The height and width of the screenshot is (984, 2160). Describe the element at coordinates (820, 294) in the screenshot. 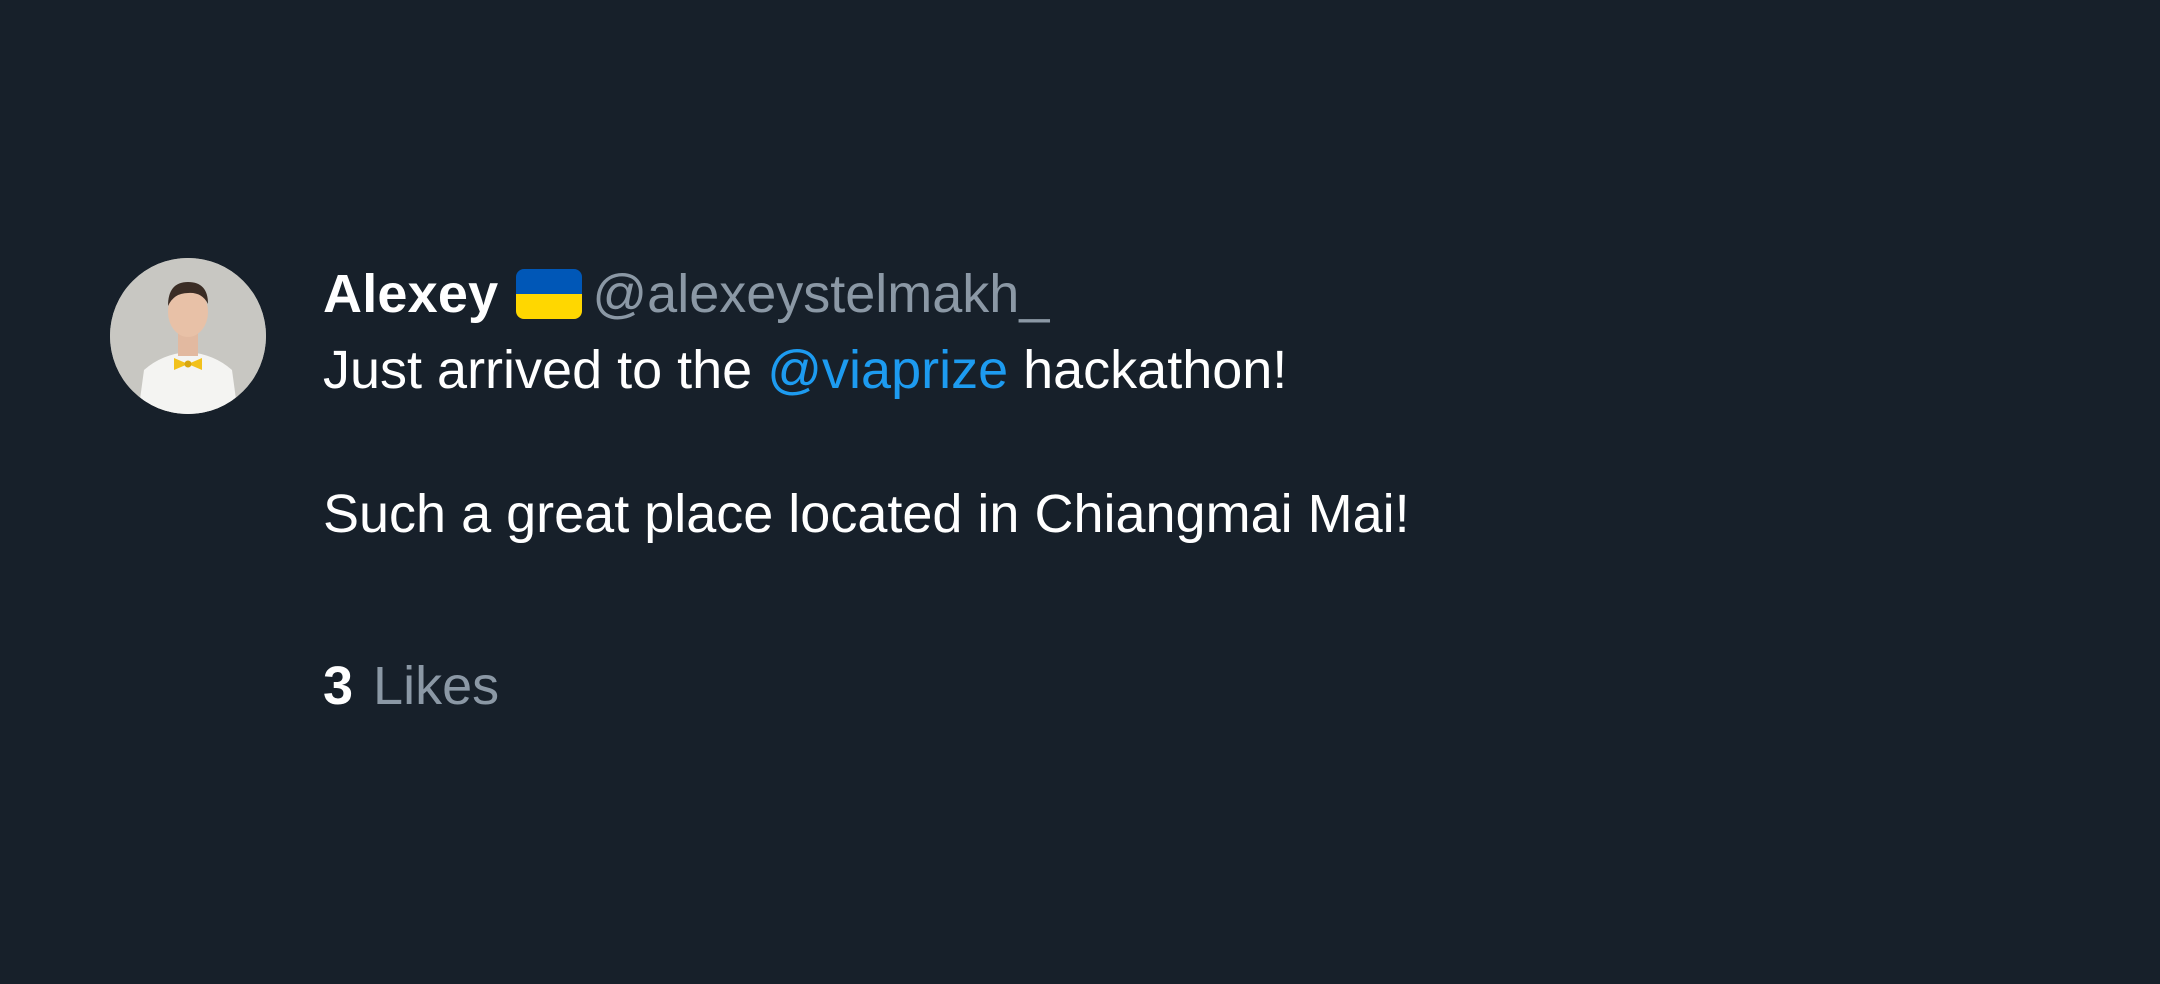

I see `author-handle: @alexeystelmakh_` at that location.